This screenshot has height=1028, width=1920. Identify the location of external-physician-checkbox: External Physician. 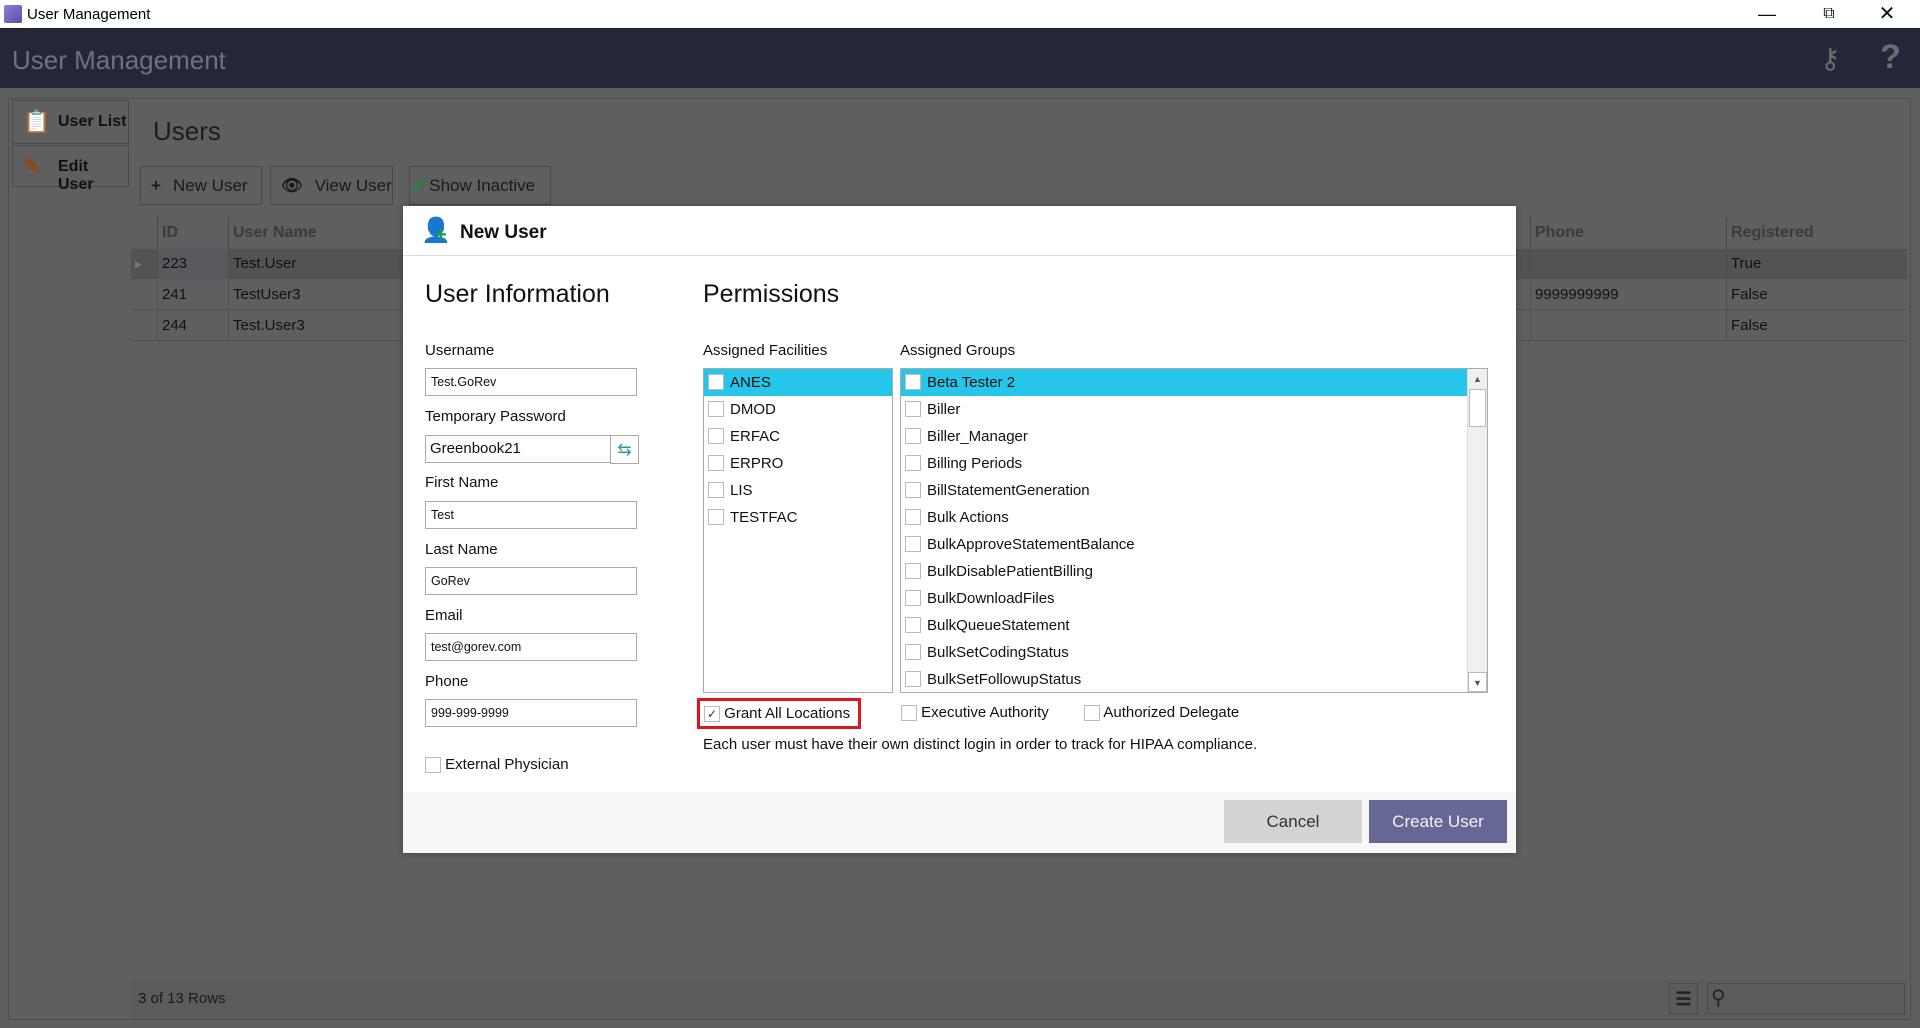
(497, 765).